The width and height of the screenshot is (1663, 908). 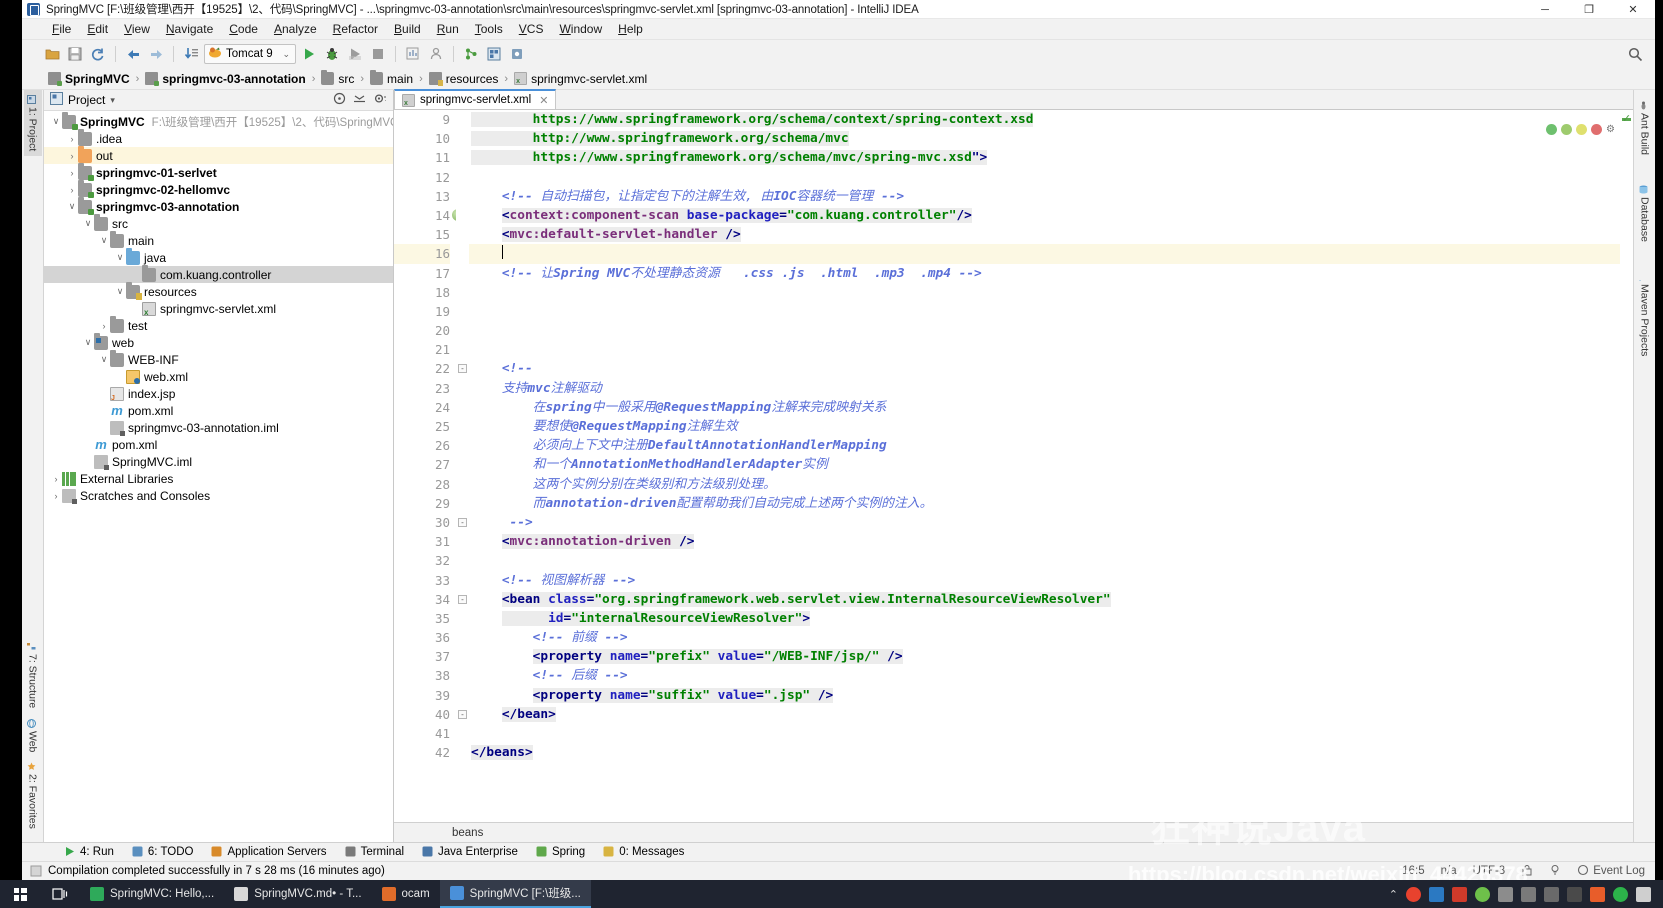 I want to click on code-line-35: id="internalResourceViewResolver">, so click(x=1052, y=618).